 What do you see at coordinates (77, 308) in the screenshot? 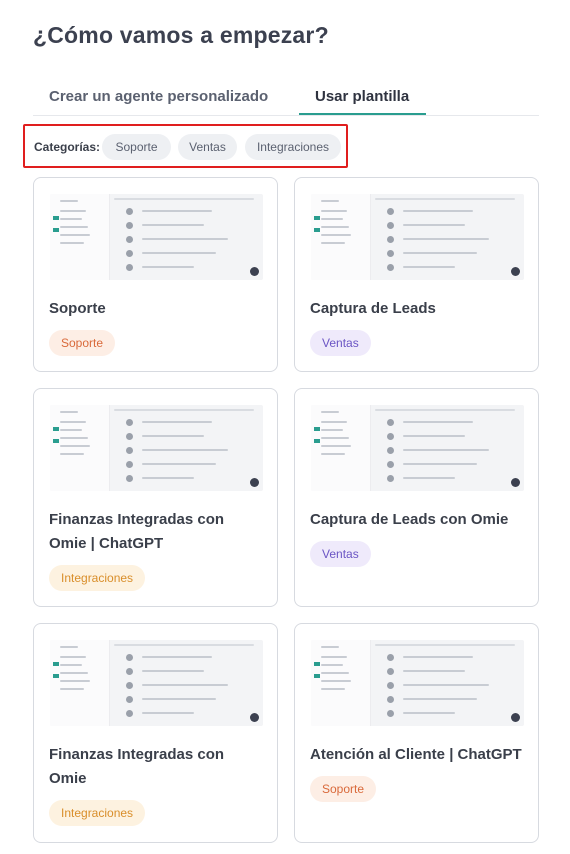
I see `template-card-title: Soporte` at bounding box center [77, 308].